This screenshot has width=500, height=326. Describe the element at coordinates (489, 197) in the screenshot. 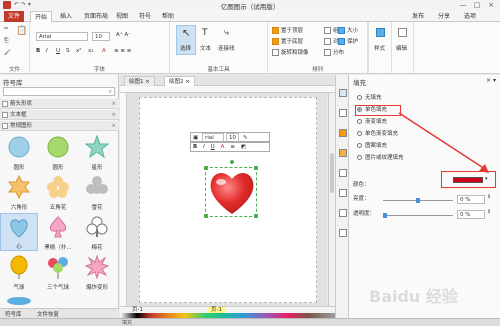

I see `brightness-spinner-icon: ⇕` at that location.